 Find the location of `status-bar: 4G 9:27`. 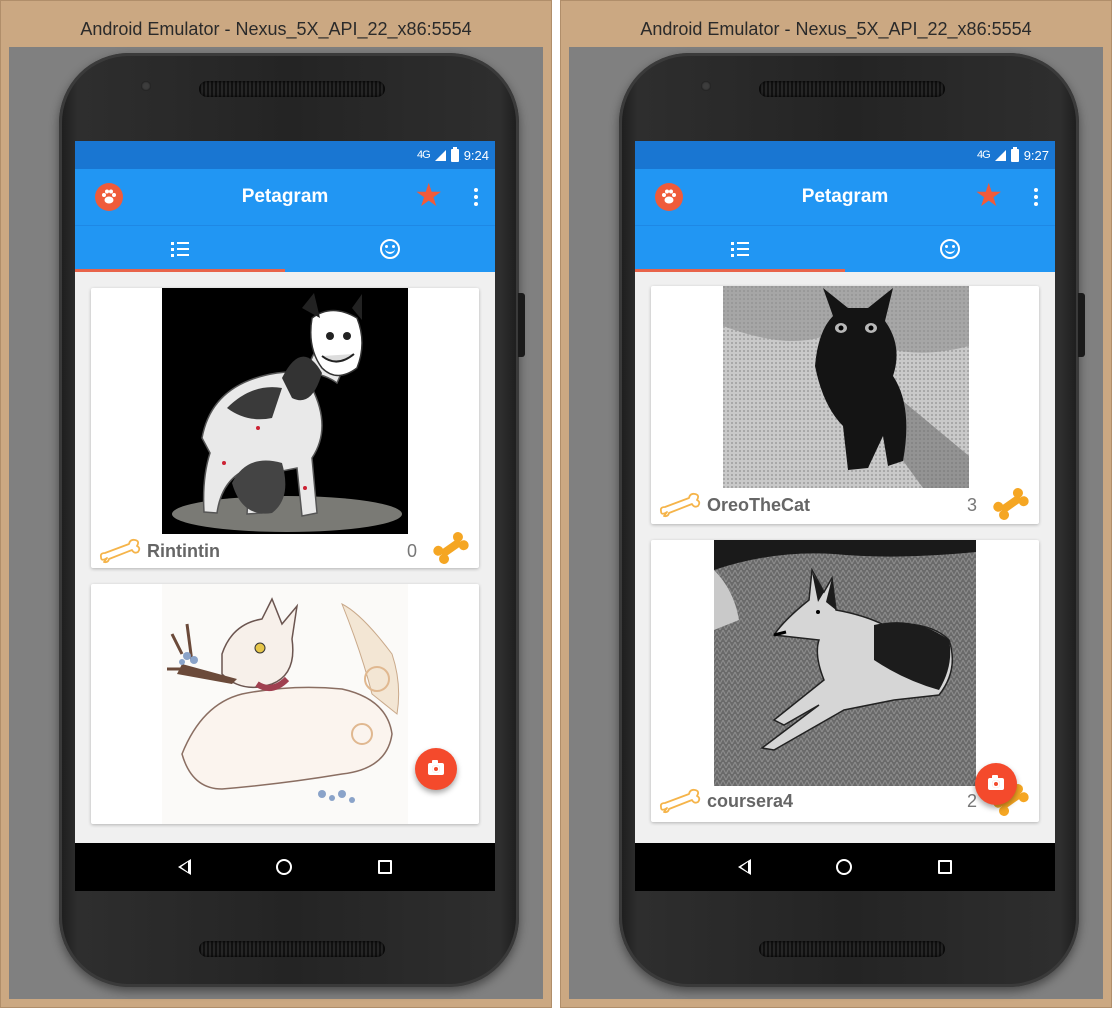

status-bar: 4G 9:27 is located at coordinates (845, 155).